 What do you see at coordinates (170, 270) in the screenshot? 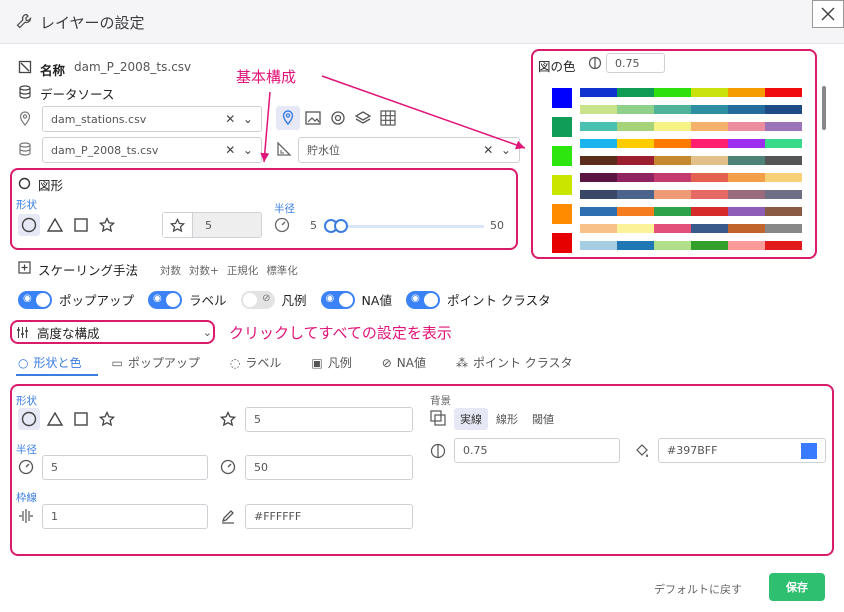
I see `scaling-option: 対数` at bounding box center [170, 270].